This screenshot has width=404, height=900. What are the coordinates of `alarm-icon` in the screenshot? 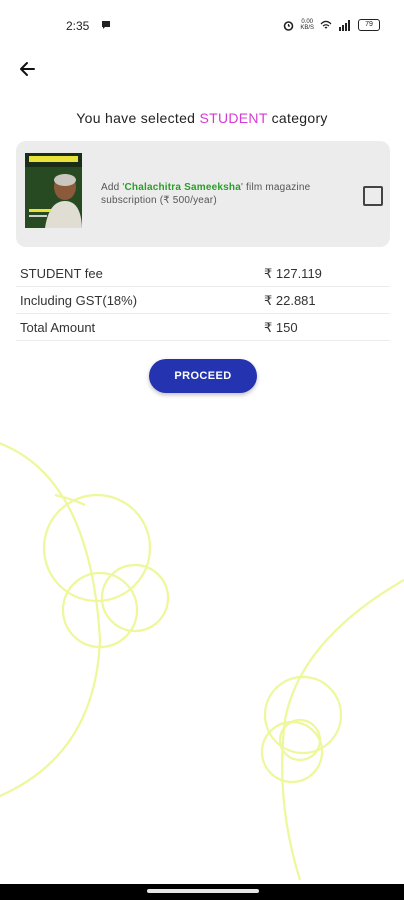 It's located at (289, 25).